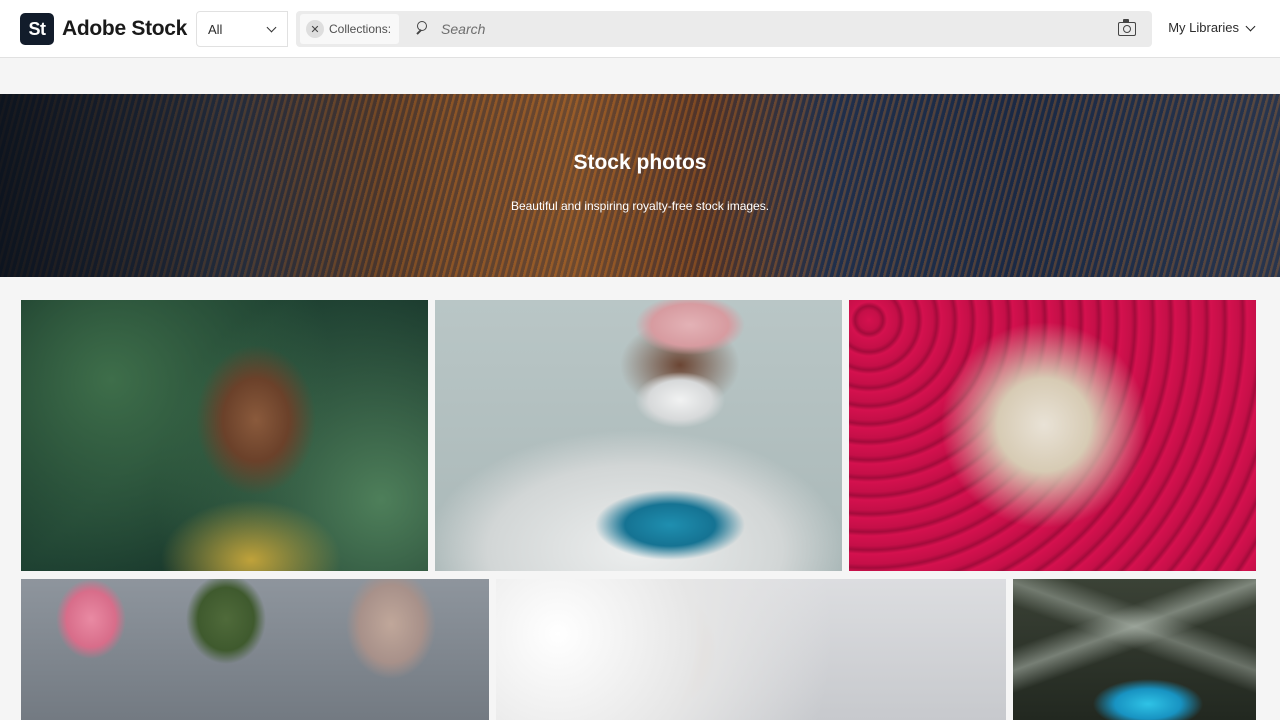 The height and width of the screenshot is (720, 1280). I want to click on collections-chip: ✕ Collections:, so click(350, 29).